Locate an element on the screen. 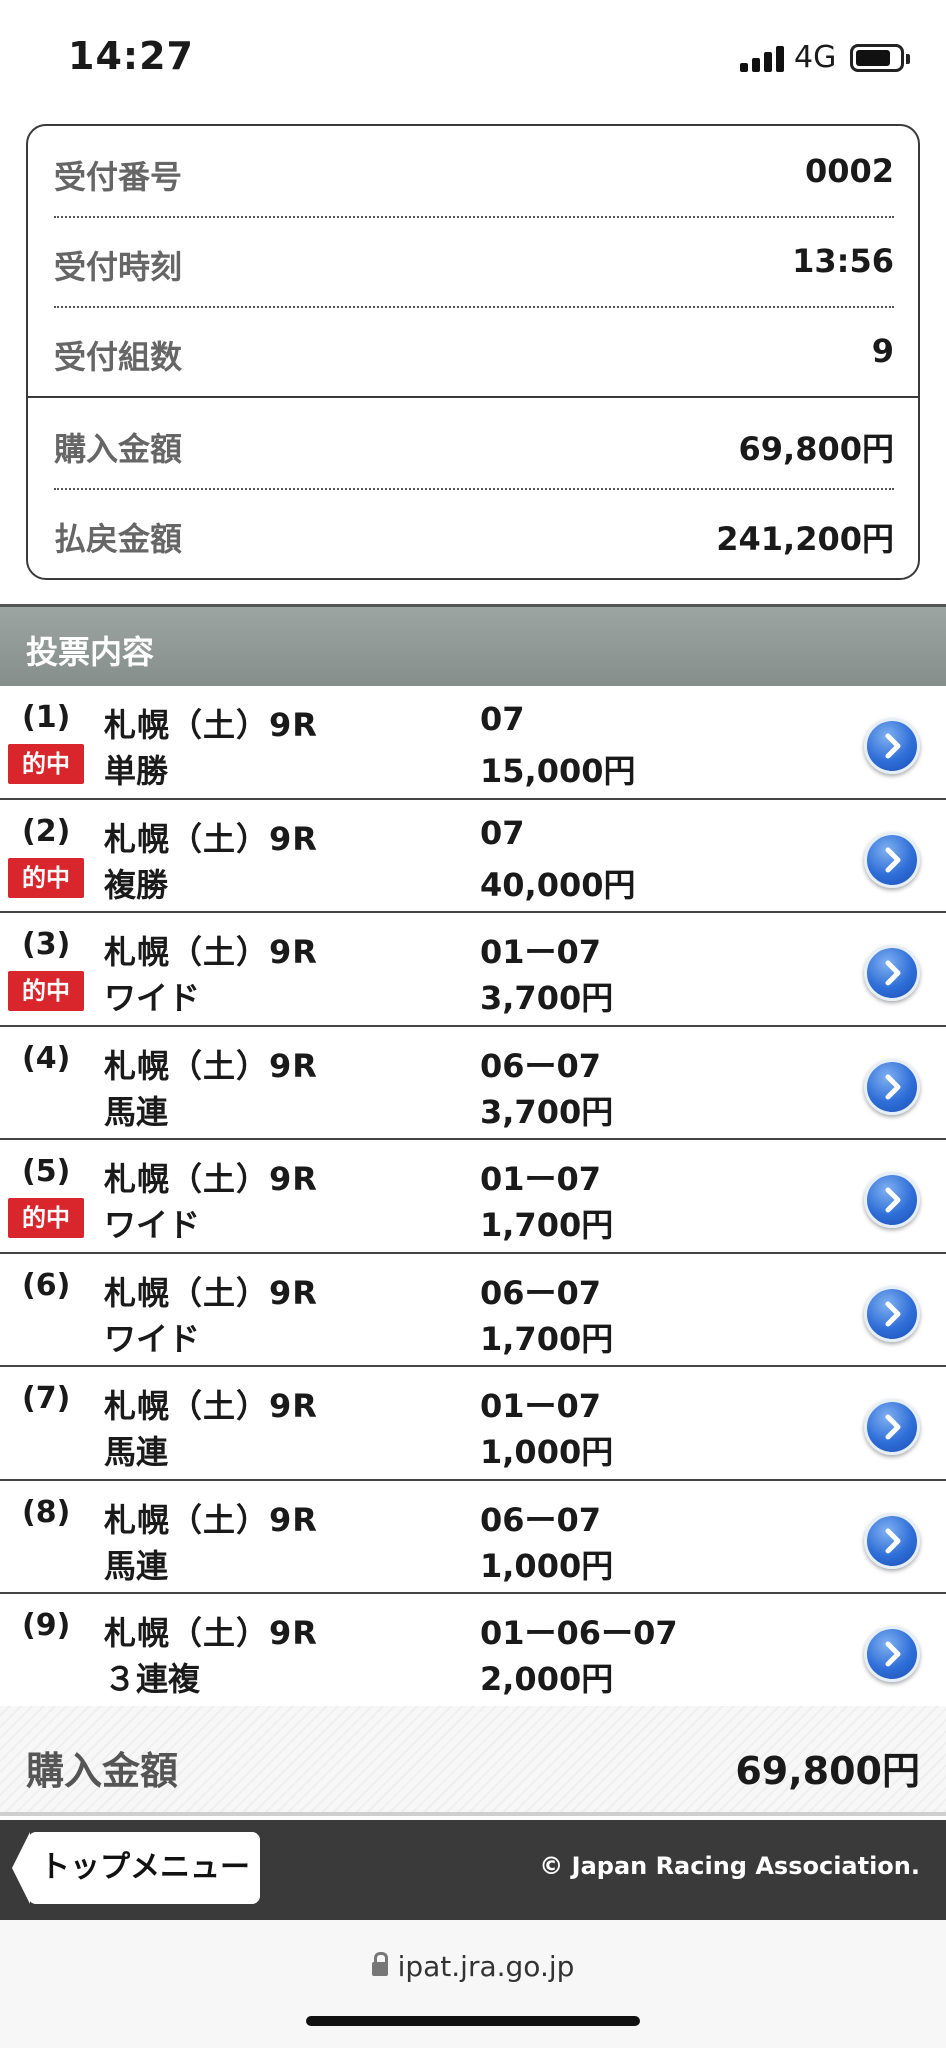  url-text: ipat.jra.go.jp is located at coordinates (486, 1966).